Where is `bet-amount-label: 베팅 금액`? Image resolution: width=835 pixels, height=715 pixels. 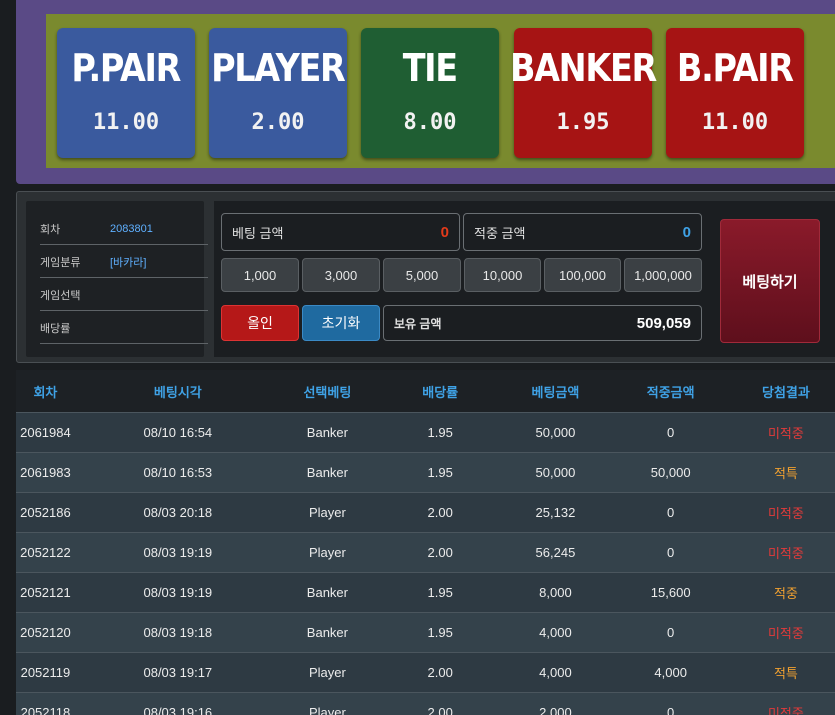 bet-amount-label: 베팅 금액 is located at coordinates (258, 233).